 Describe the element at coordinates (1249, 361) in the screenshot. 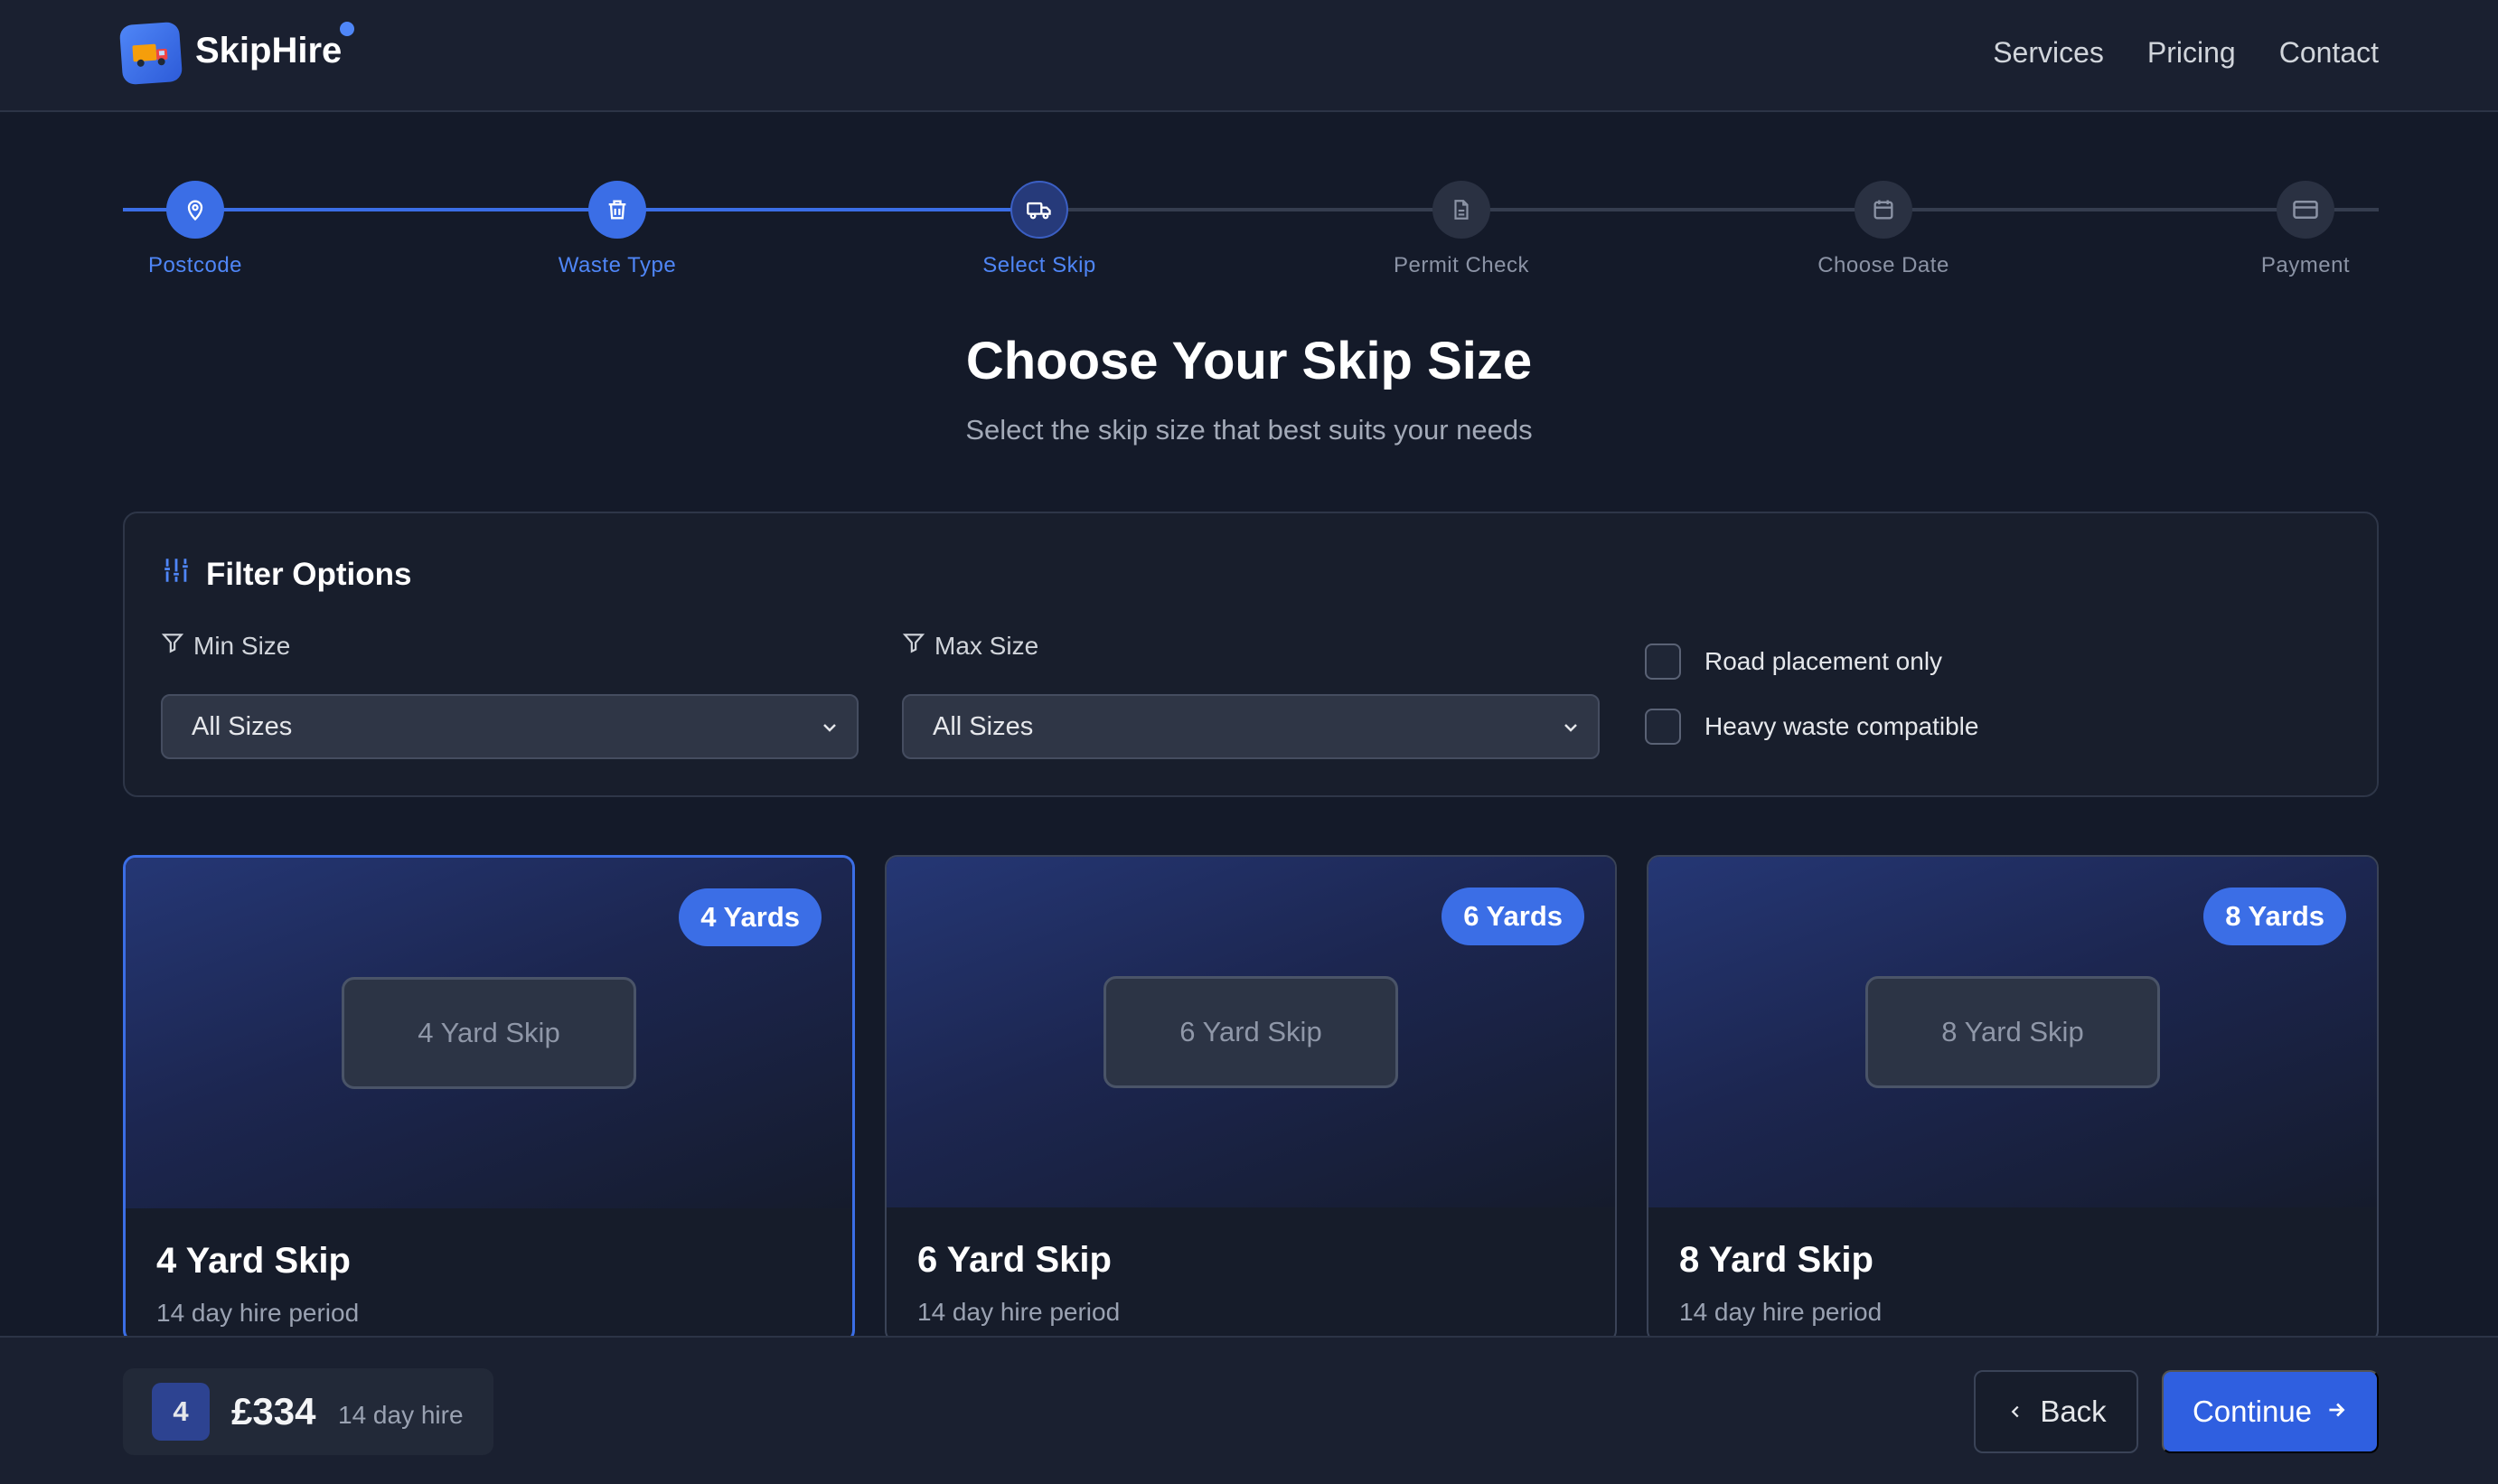

I see `page-title: Choose Your Skip Size` at that location.